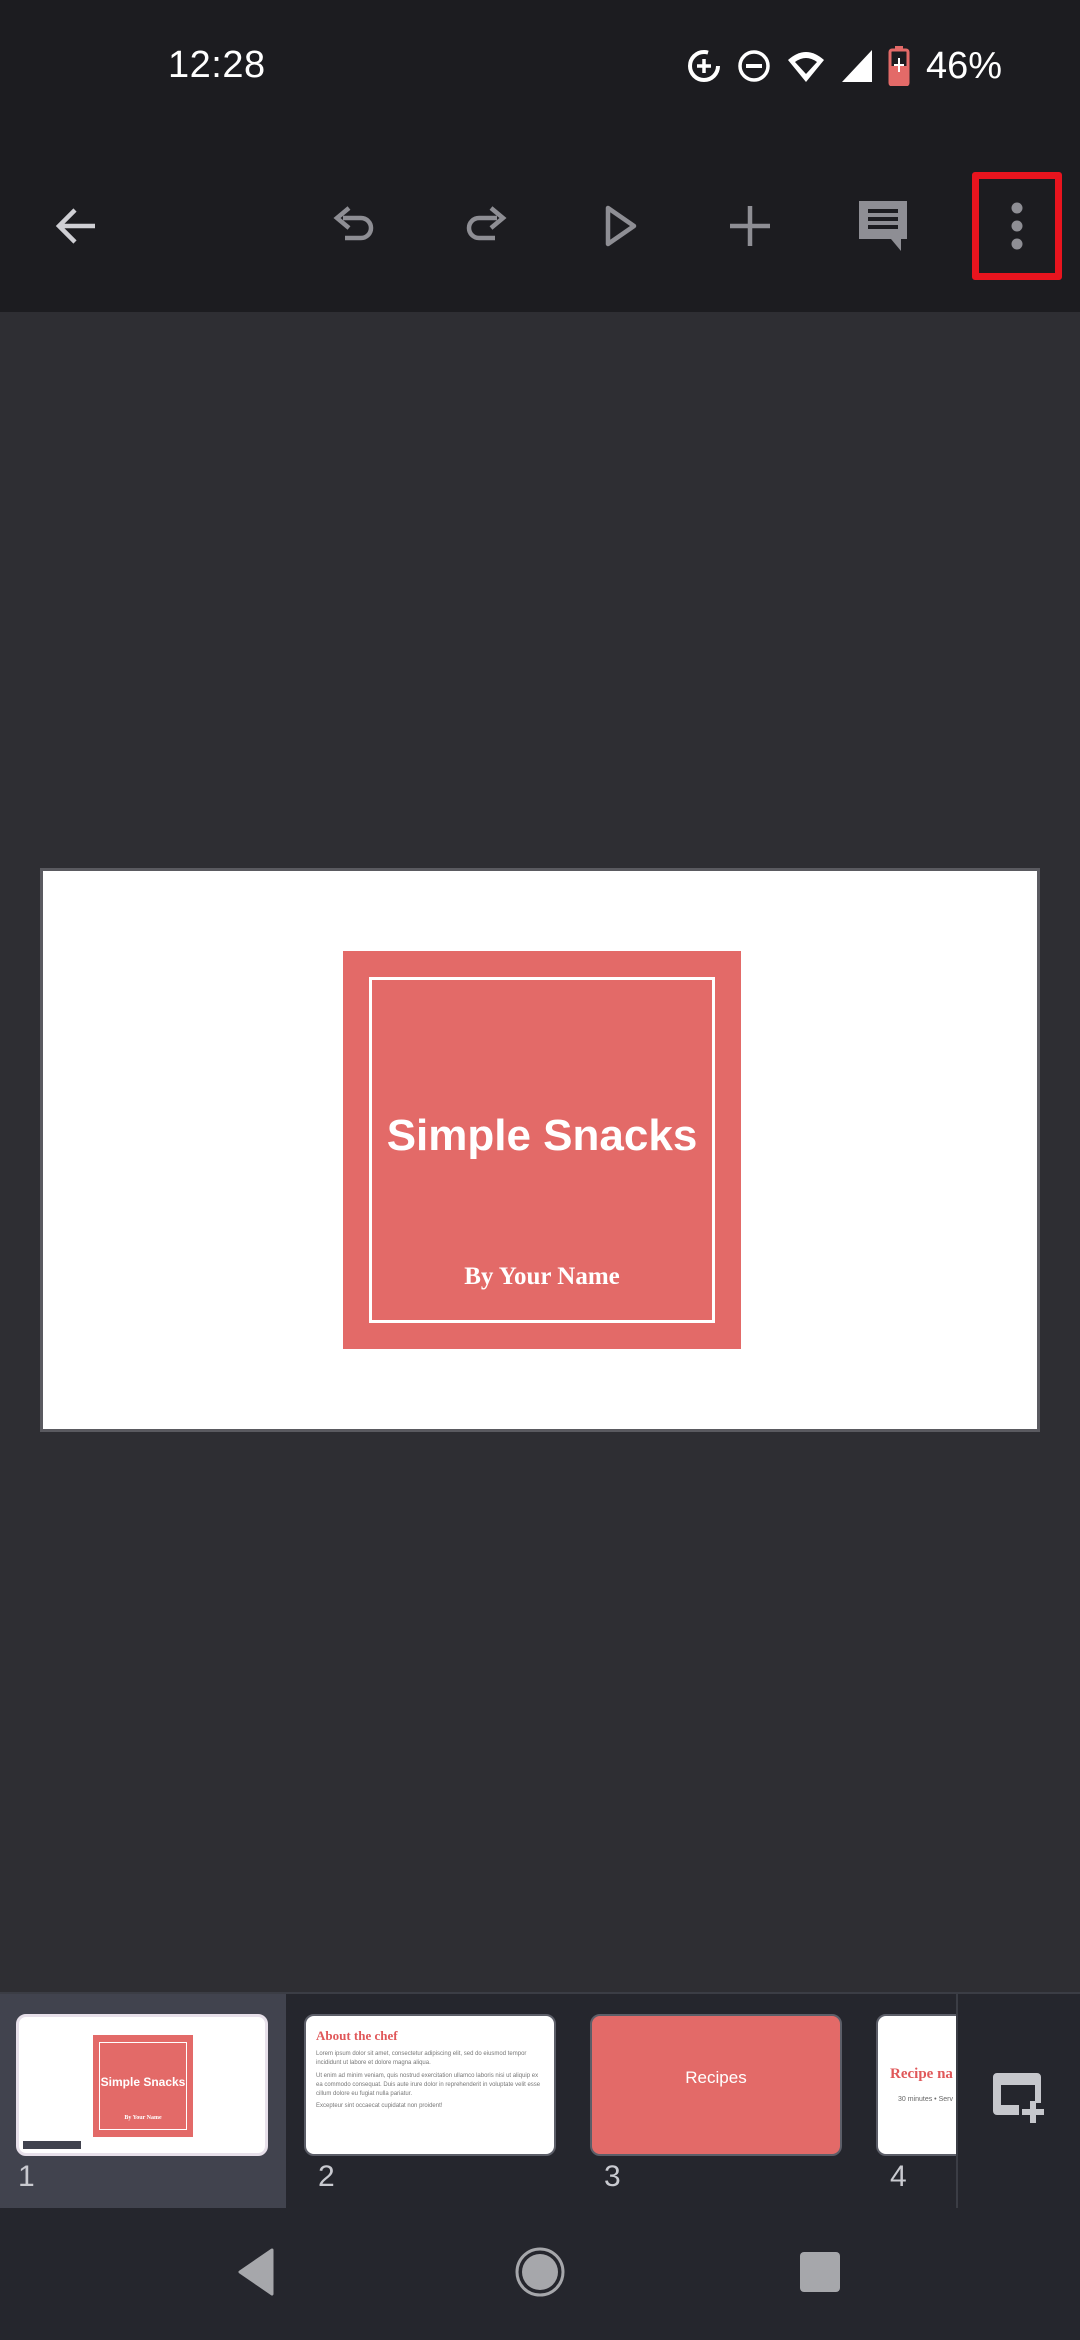 The height and width of the screenshot is (2340, 1080). Describe the element at coordinates (542, 1277) in the screenshot. I see `slide-subtitle: By Your Name` at that location.